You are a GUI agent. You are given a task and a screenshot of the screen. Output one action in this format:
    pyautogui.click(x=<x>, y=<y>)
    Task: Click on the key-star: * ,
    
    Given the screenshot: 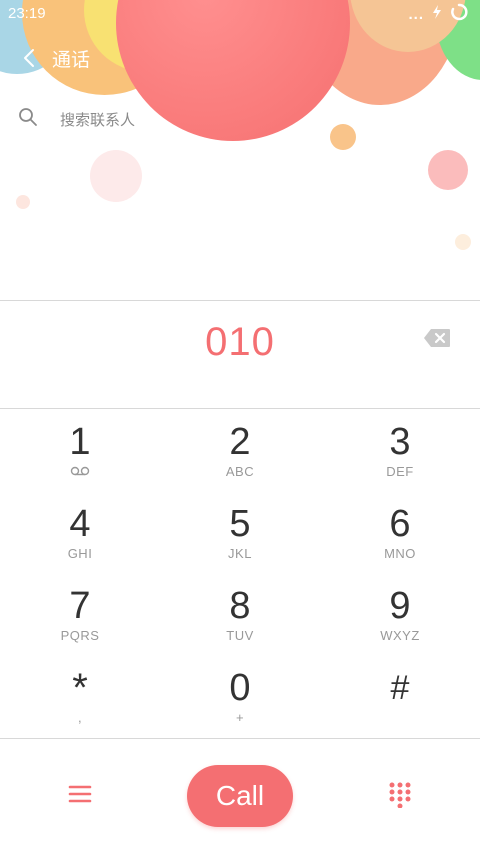 What is the action you would take?
    pyautogui.click(x=80, y=697)
    